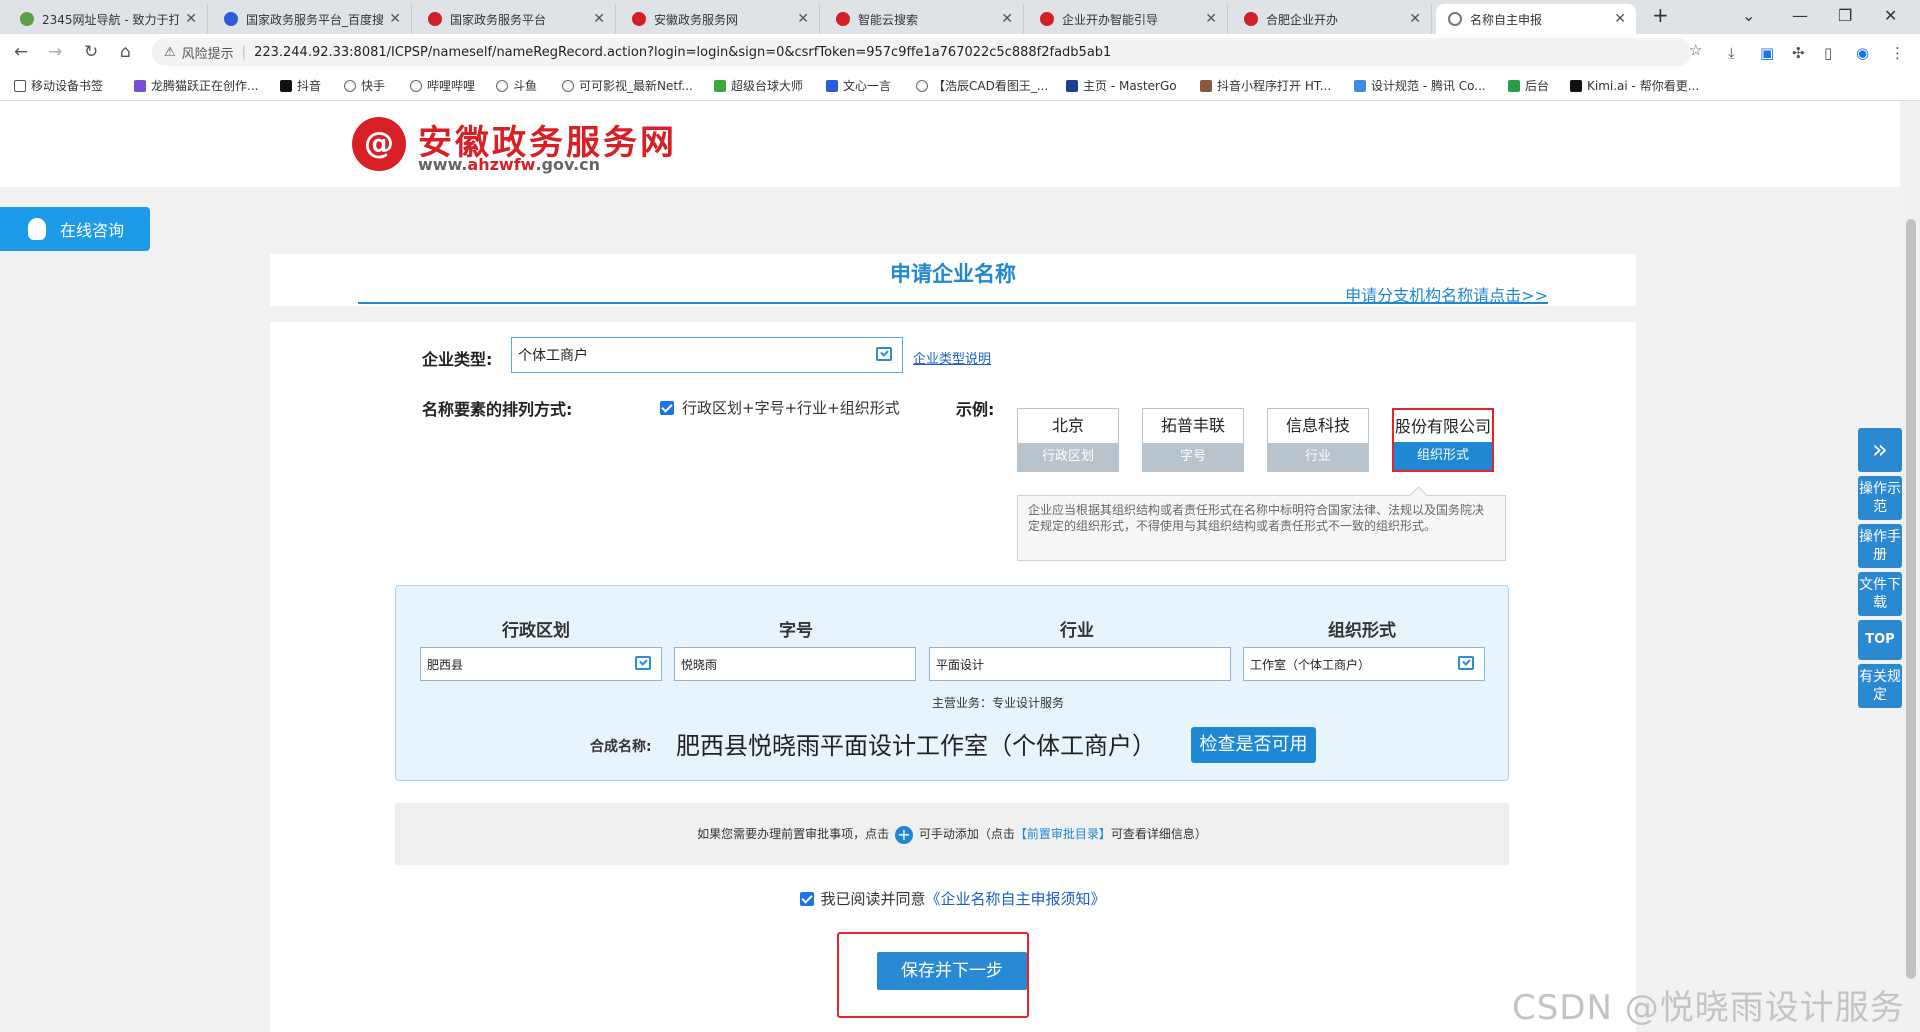 The width and height of the screenshot is (1920, 1032). I want to click on synthesized-name-value: 肥西县悦晓雨平面设计工作室（个体工商户）, so click(916, 746).